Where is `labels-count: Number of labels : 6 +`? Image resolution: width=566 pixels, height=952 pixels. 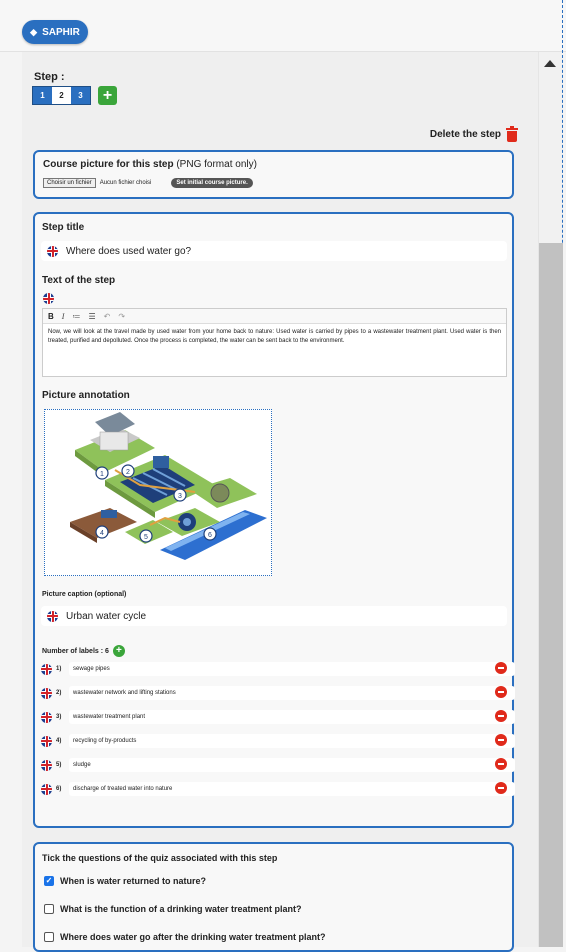
labels-count: Number of labels : 6 + is located at coordinates (83, 651).